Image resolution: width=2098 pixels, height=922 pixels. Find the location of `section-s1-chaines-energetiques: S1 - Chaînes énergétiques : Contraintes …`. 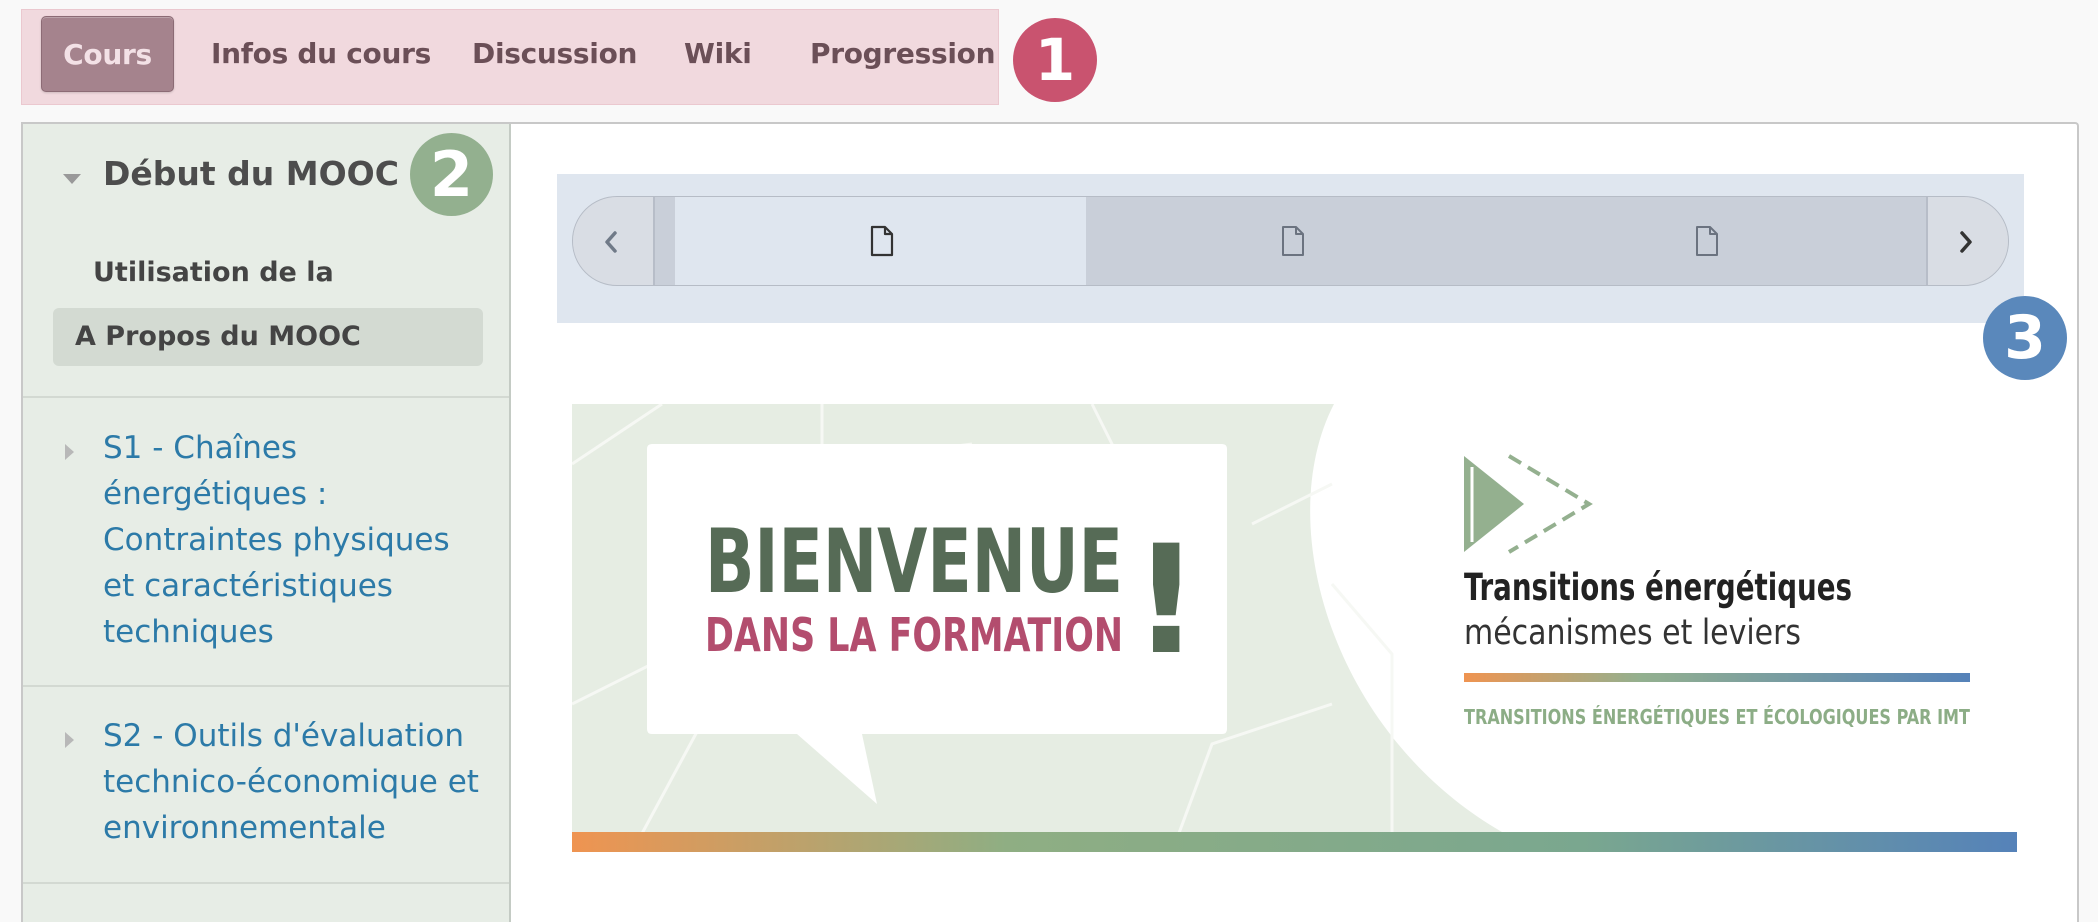

section-s1-chaines-energetiques: S1 - Chaînes énergétiques : Contraintes … is located at coordinates (293, 540).